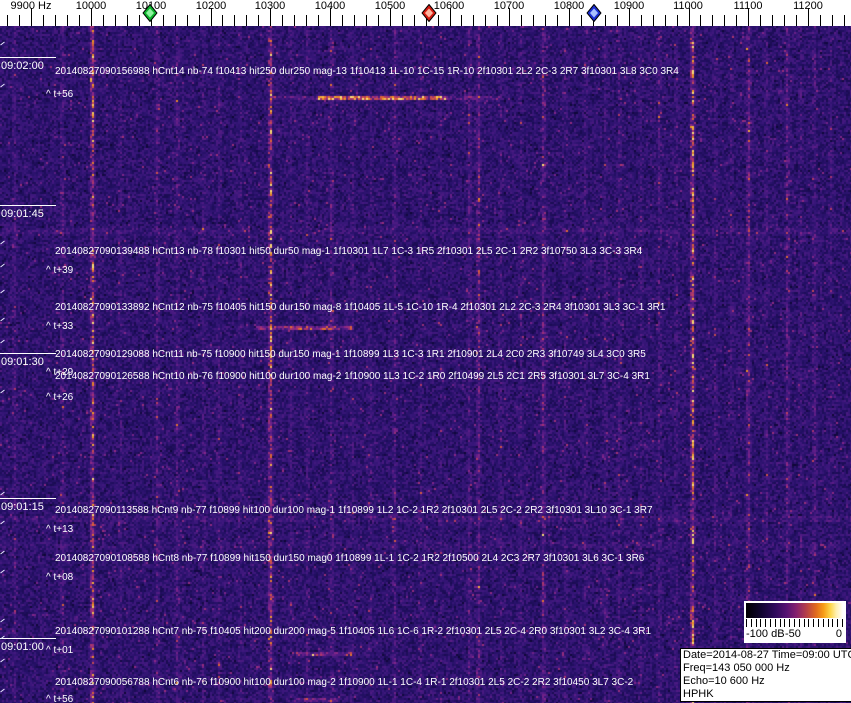  I want to click on freq-label: 10200, so click(211, 6).